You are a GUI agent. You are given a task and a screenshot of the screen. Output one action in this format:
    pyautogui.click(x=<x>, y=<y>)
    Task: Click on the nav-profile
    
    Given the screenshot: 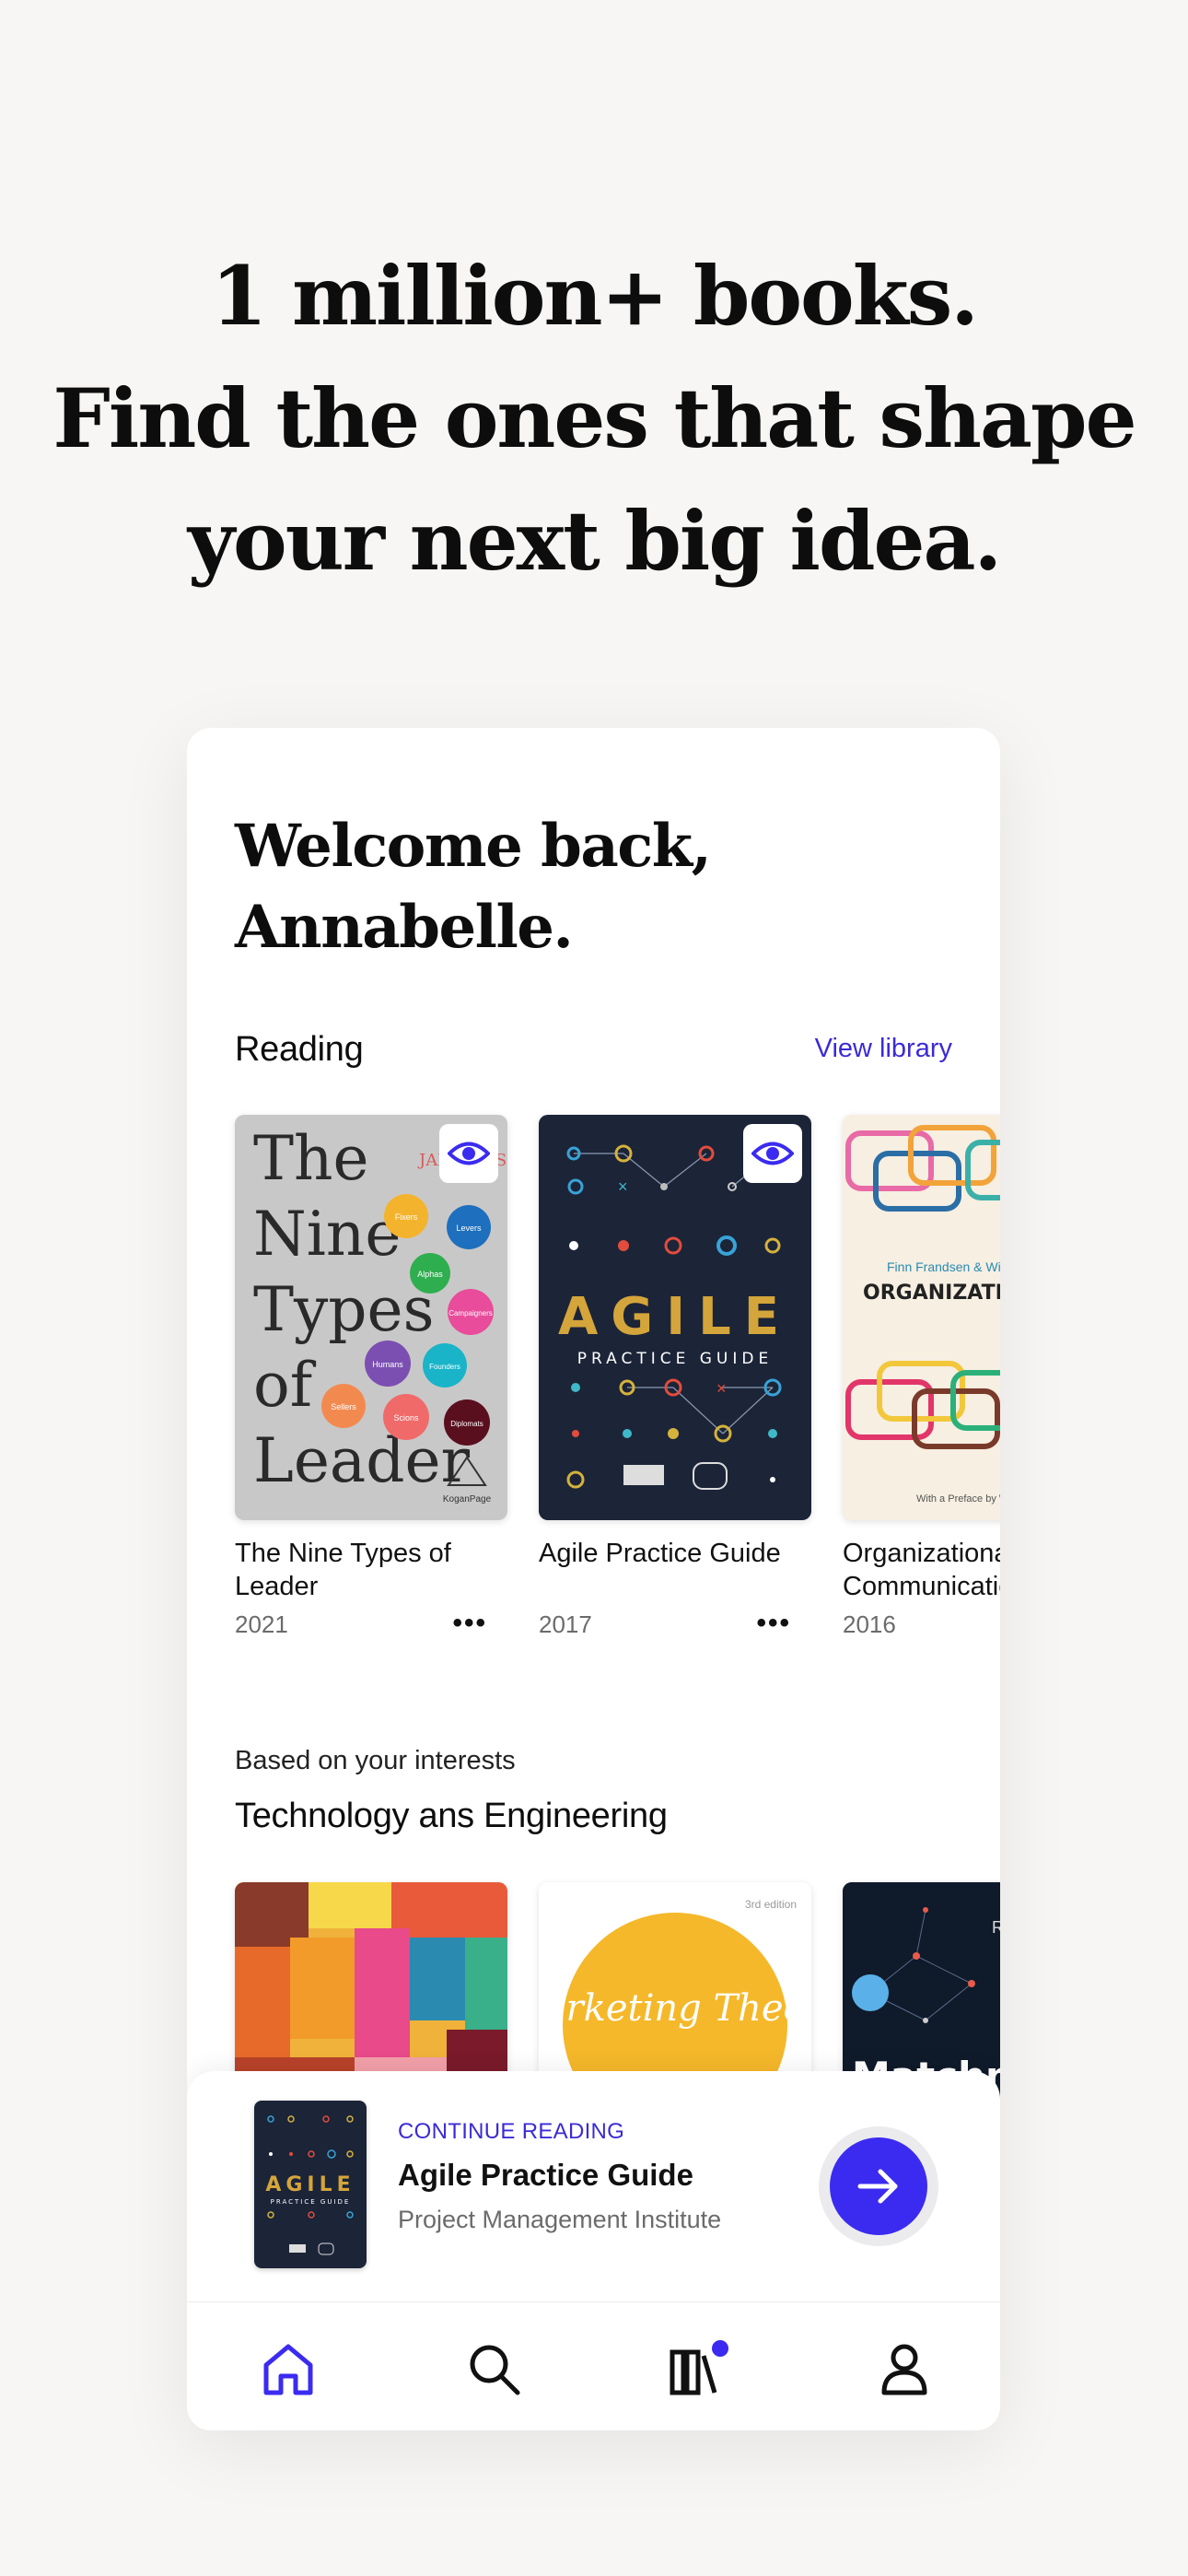 What is the action you would take?
    pyautogui.click(x=904, y=2369)
    